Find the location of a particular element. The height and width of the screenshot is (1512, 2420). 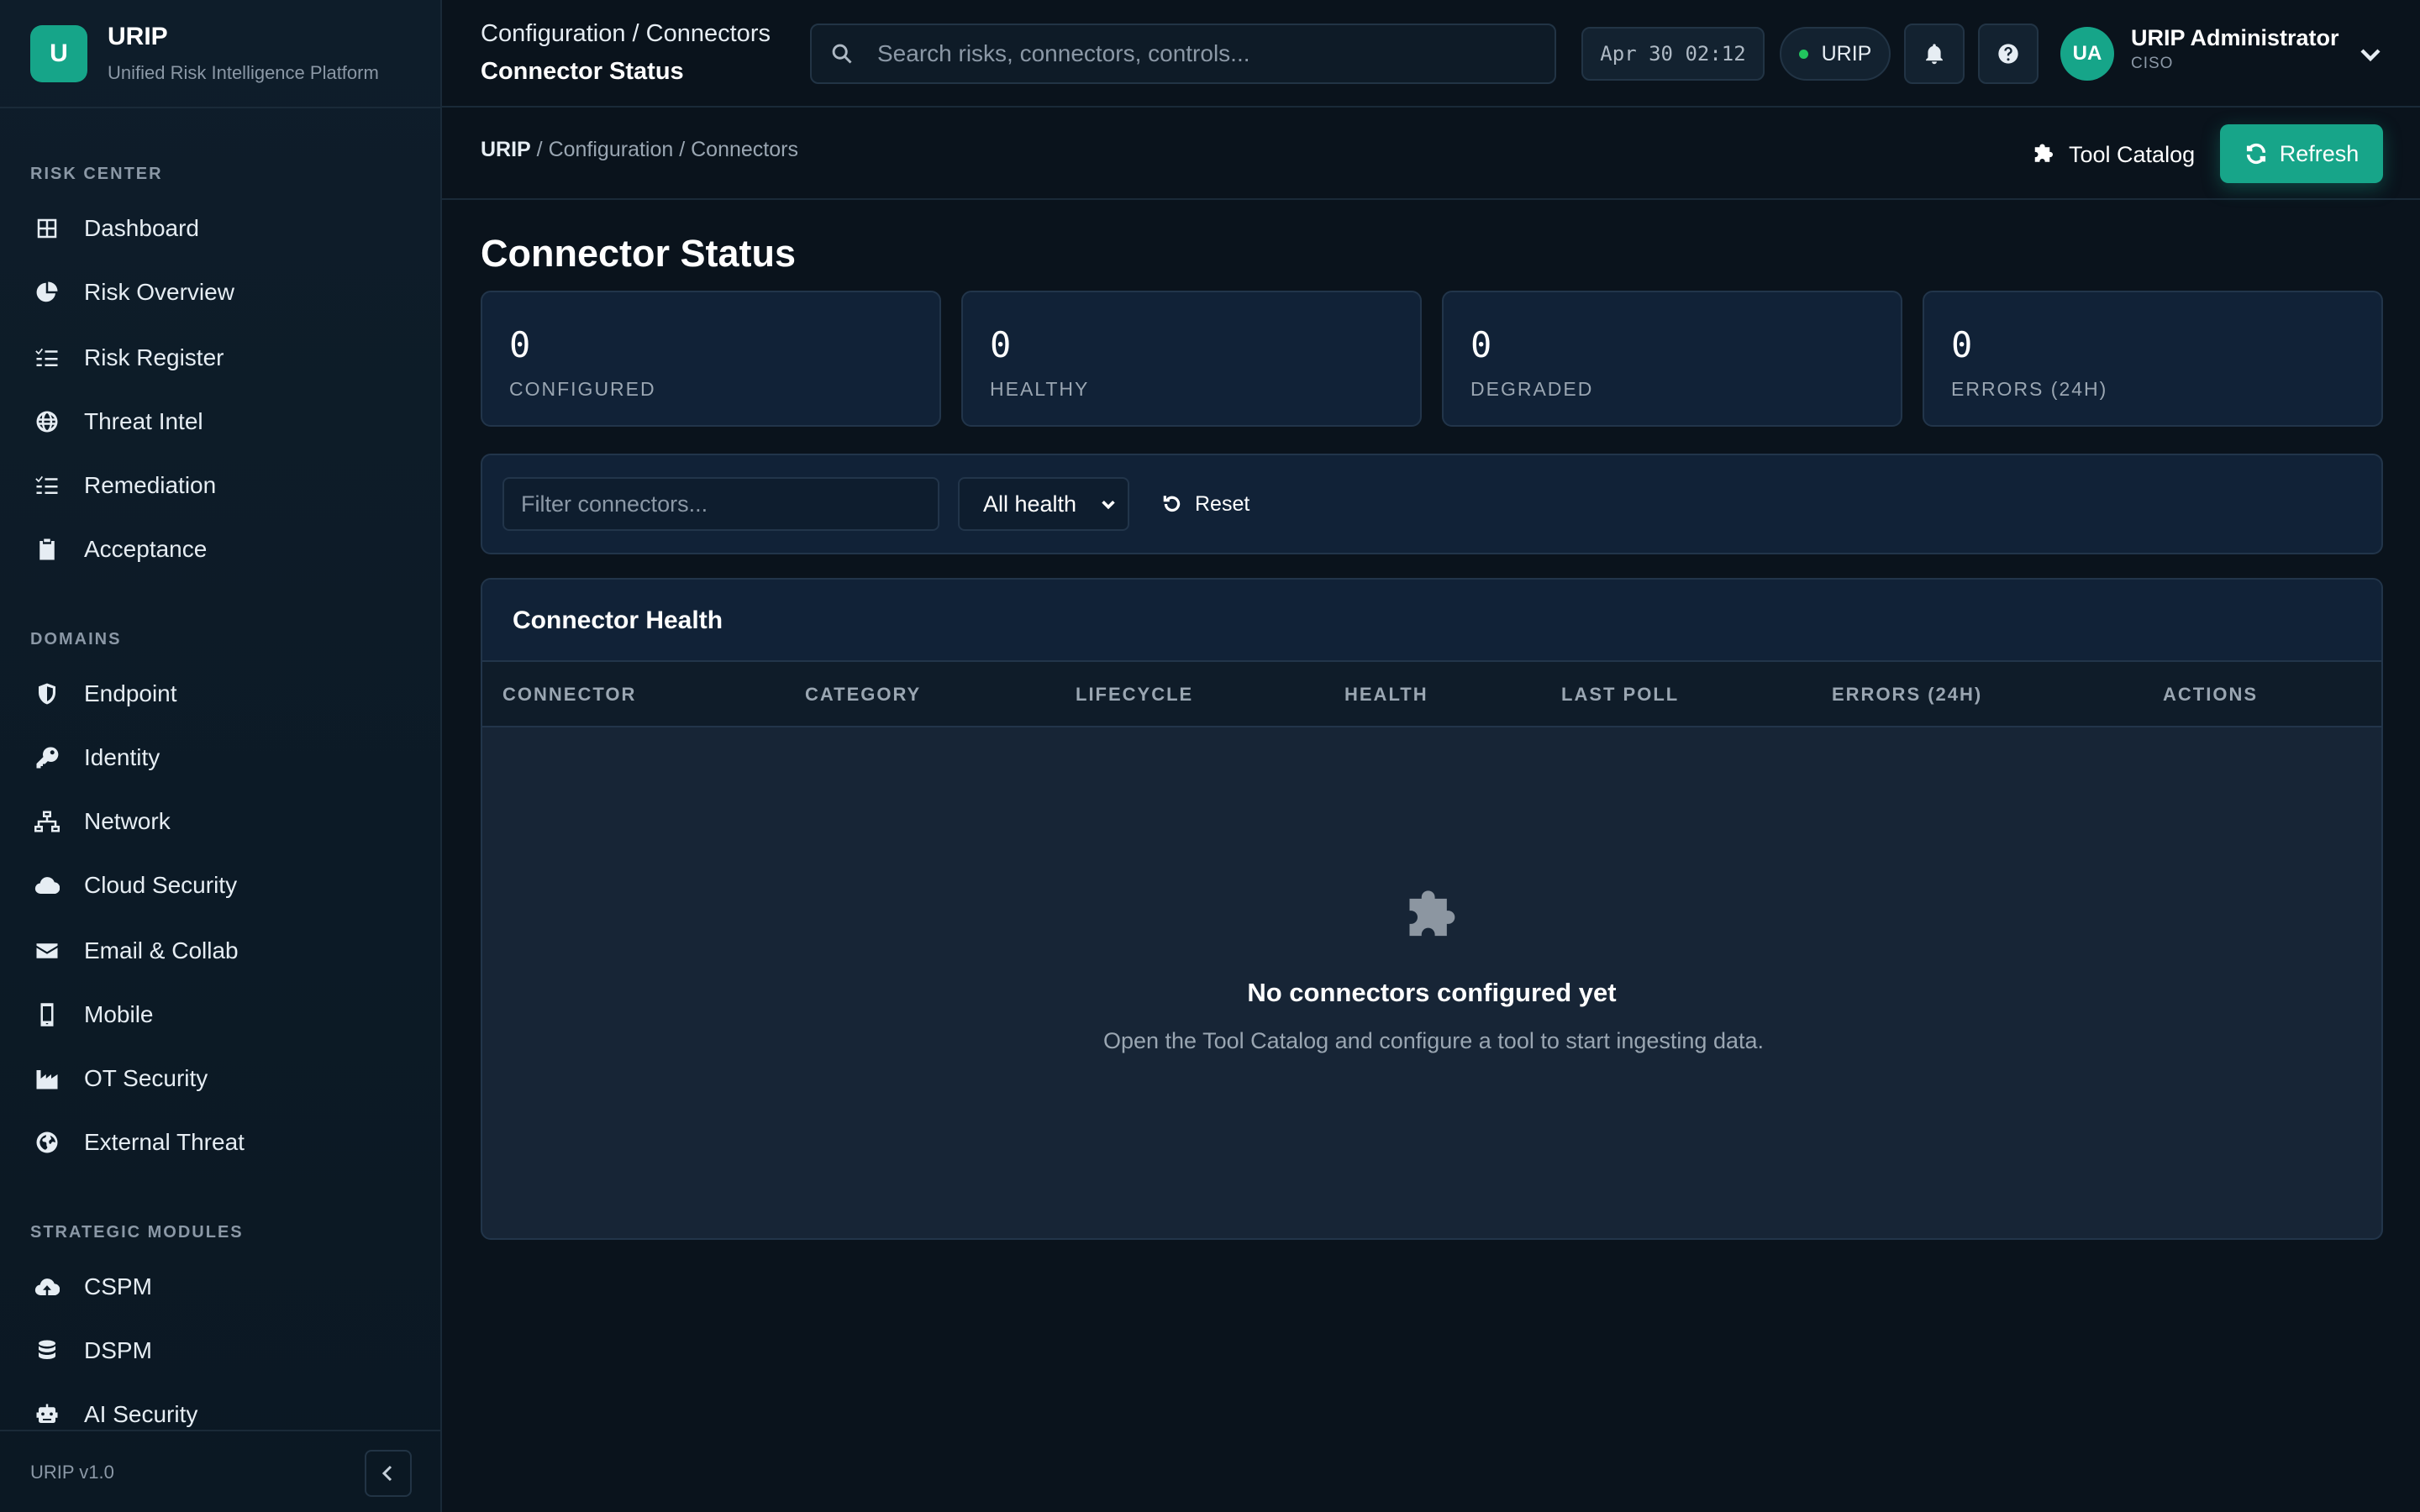

sidebar-item-label: Mobile is located at coordinates (119, 1014).